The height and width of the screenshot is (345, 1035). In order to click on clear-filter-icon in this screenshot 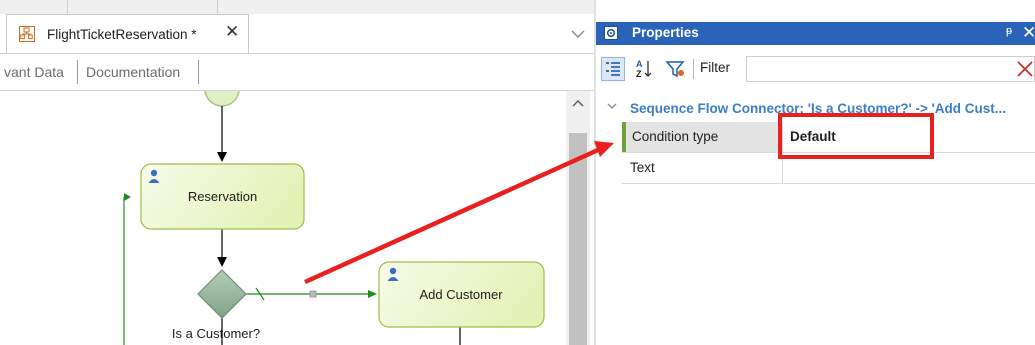, I will do `click(1024, 69)`.